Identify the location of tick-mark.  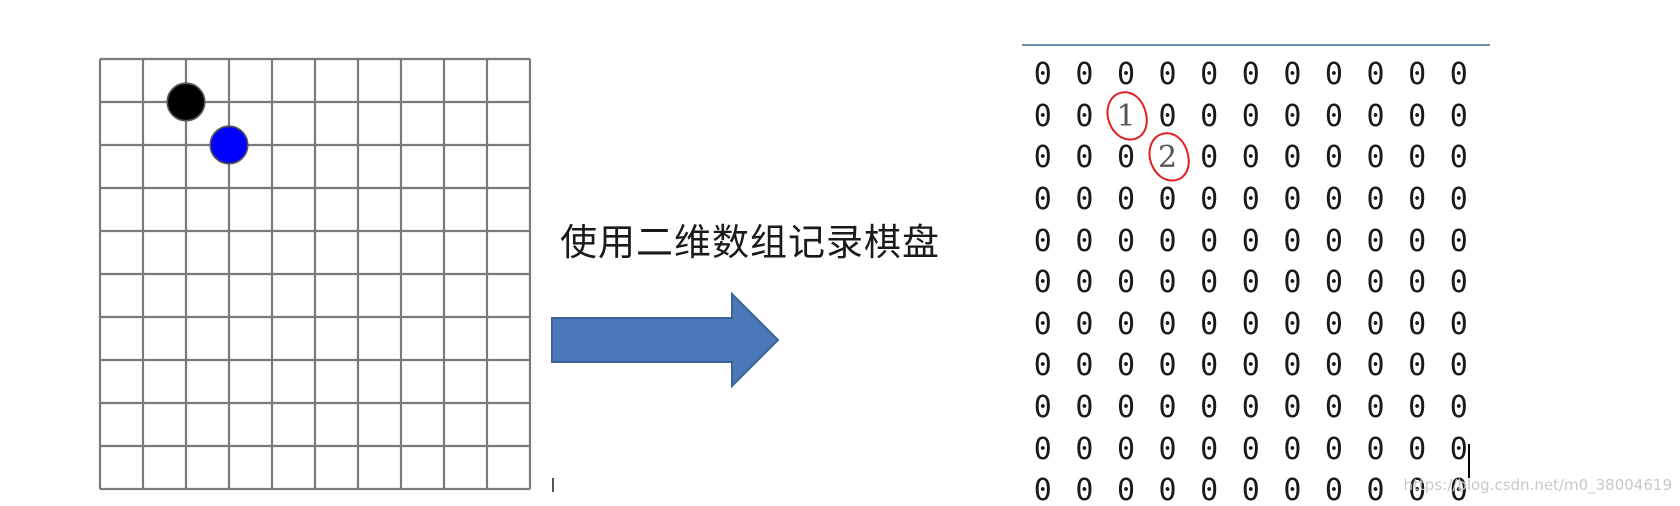
(553, 485).